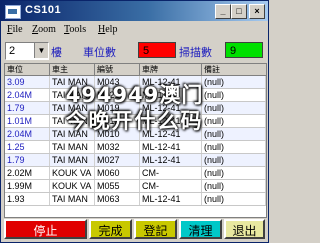 This screenshot has height=243, width=320. Describe the element at coordinates (171, 69) in the screenshot. I see `column-header-plate: 車牌` at that location.